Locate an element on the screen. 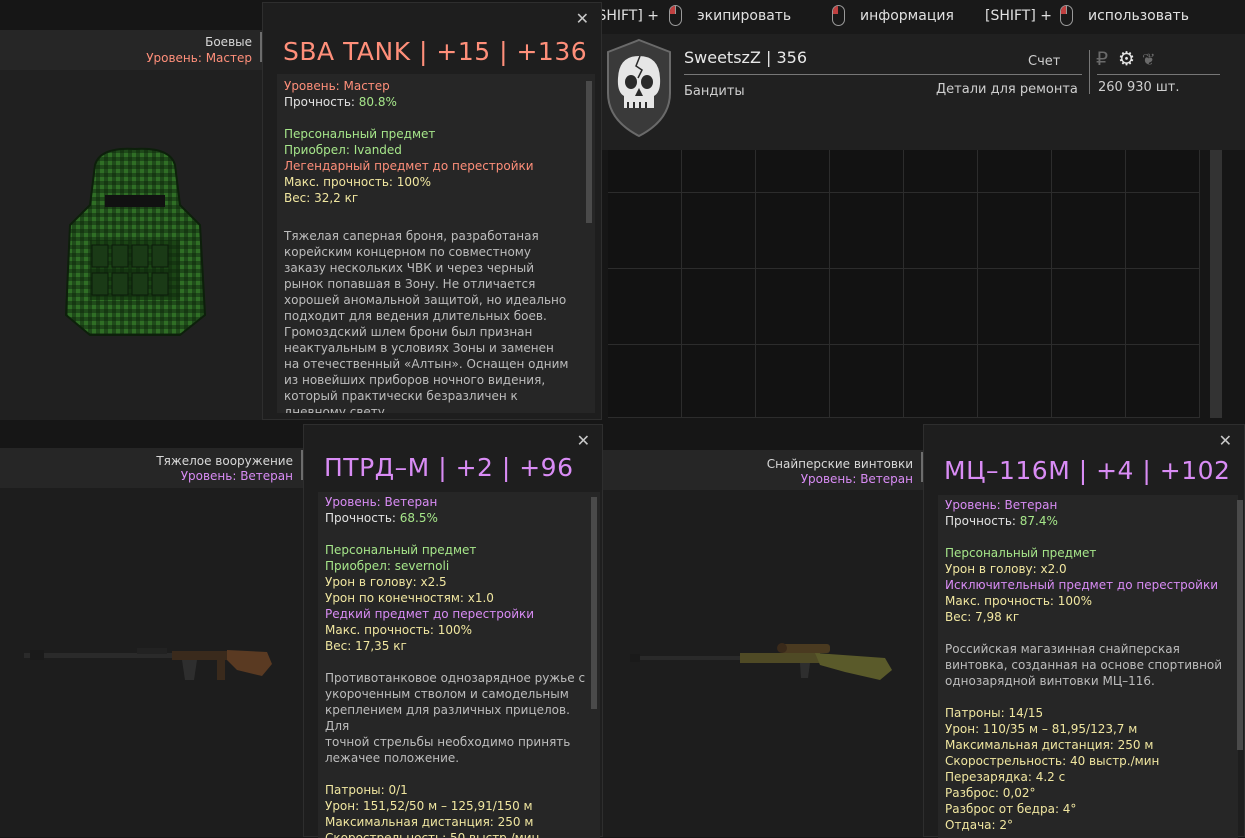 The image size is (1245, 838). mts-116m-rifle-image is located at coordinates (761, 661).